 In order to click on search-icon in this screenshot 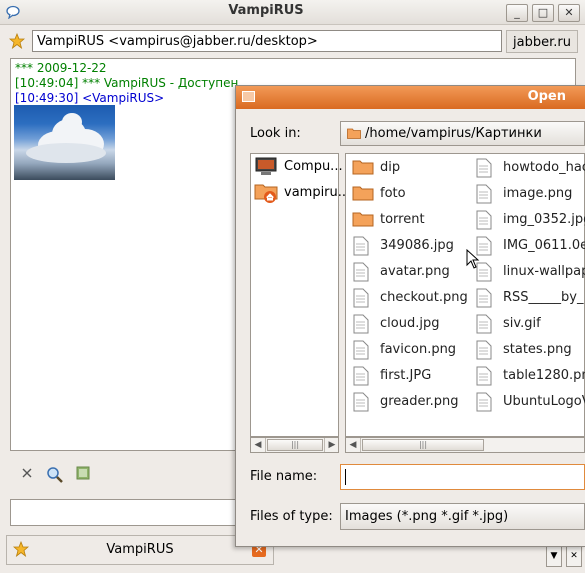, I will do `click(55, 475)`.